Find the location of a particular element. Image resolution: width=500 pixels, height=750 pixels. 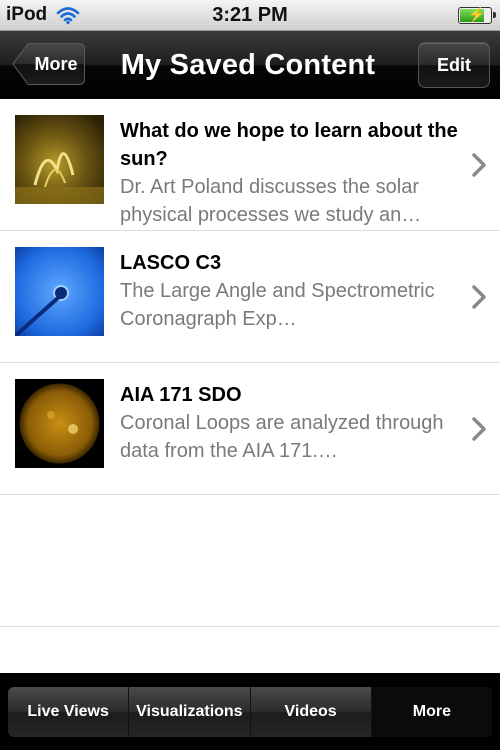

coronagraph-thumbnail is located at coordinates (59, 291).